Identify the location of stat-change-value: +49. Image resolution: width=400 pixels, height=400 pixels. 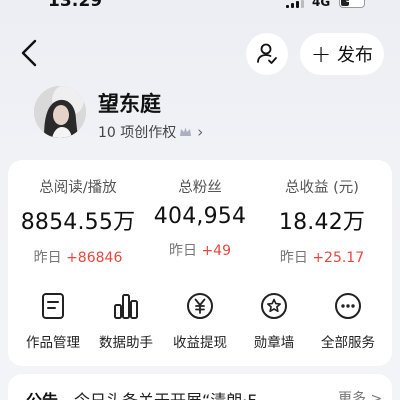
(216, 251).